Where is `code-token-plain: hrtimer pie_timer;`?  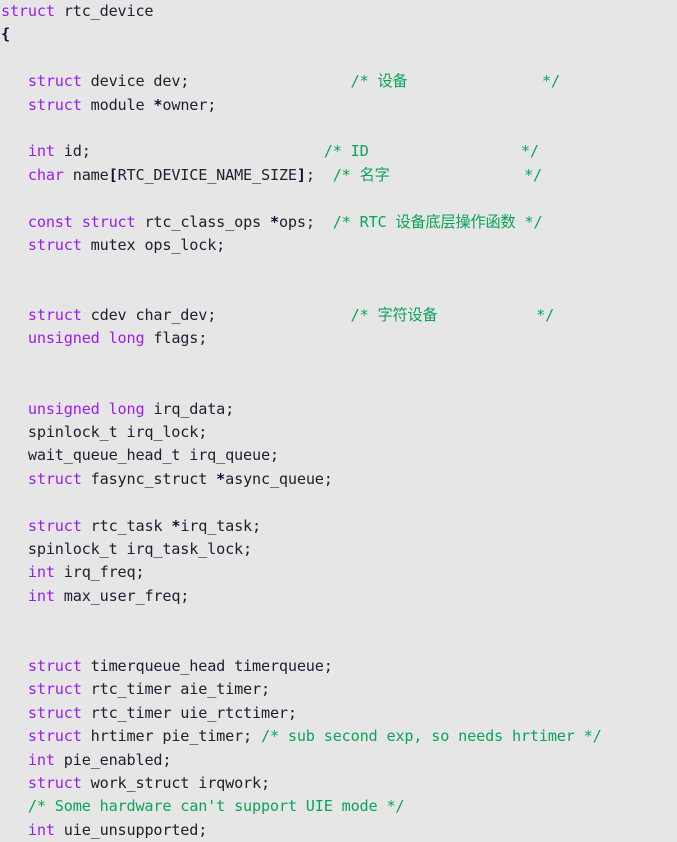 code-token-plain: hrtimer pie_timer; is located at coordinates (171, 736).